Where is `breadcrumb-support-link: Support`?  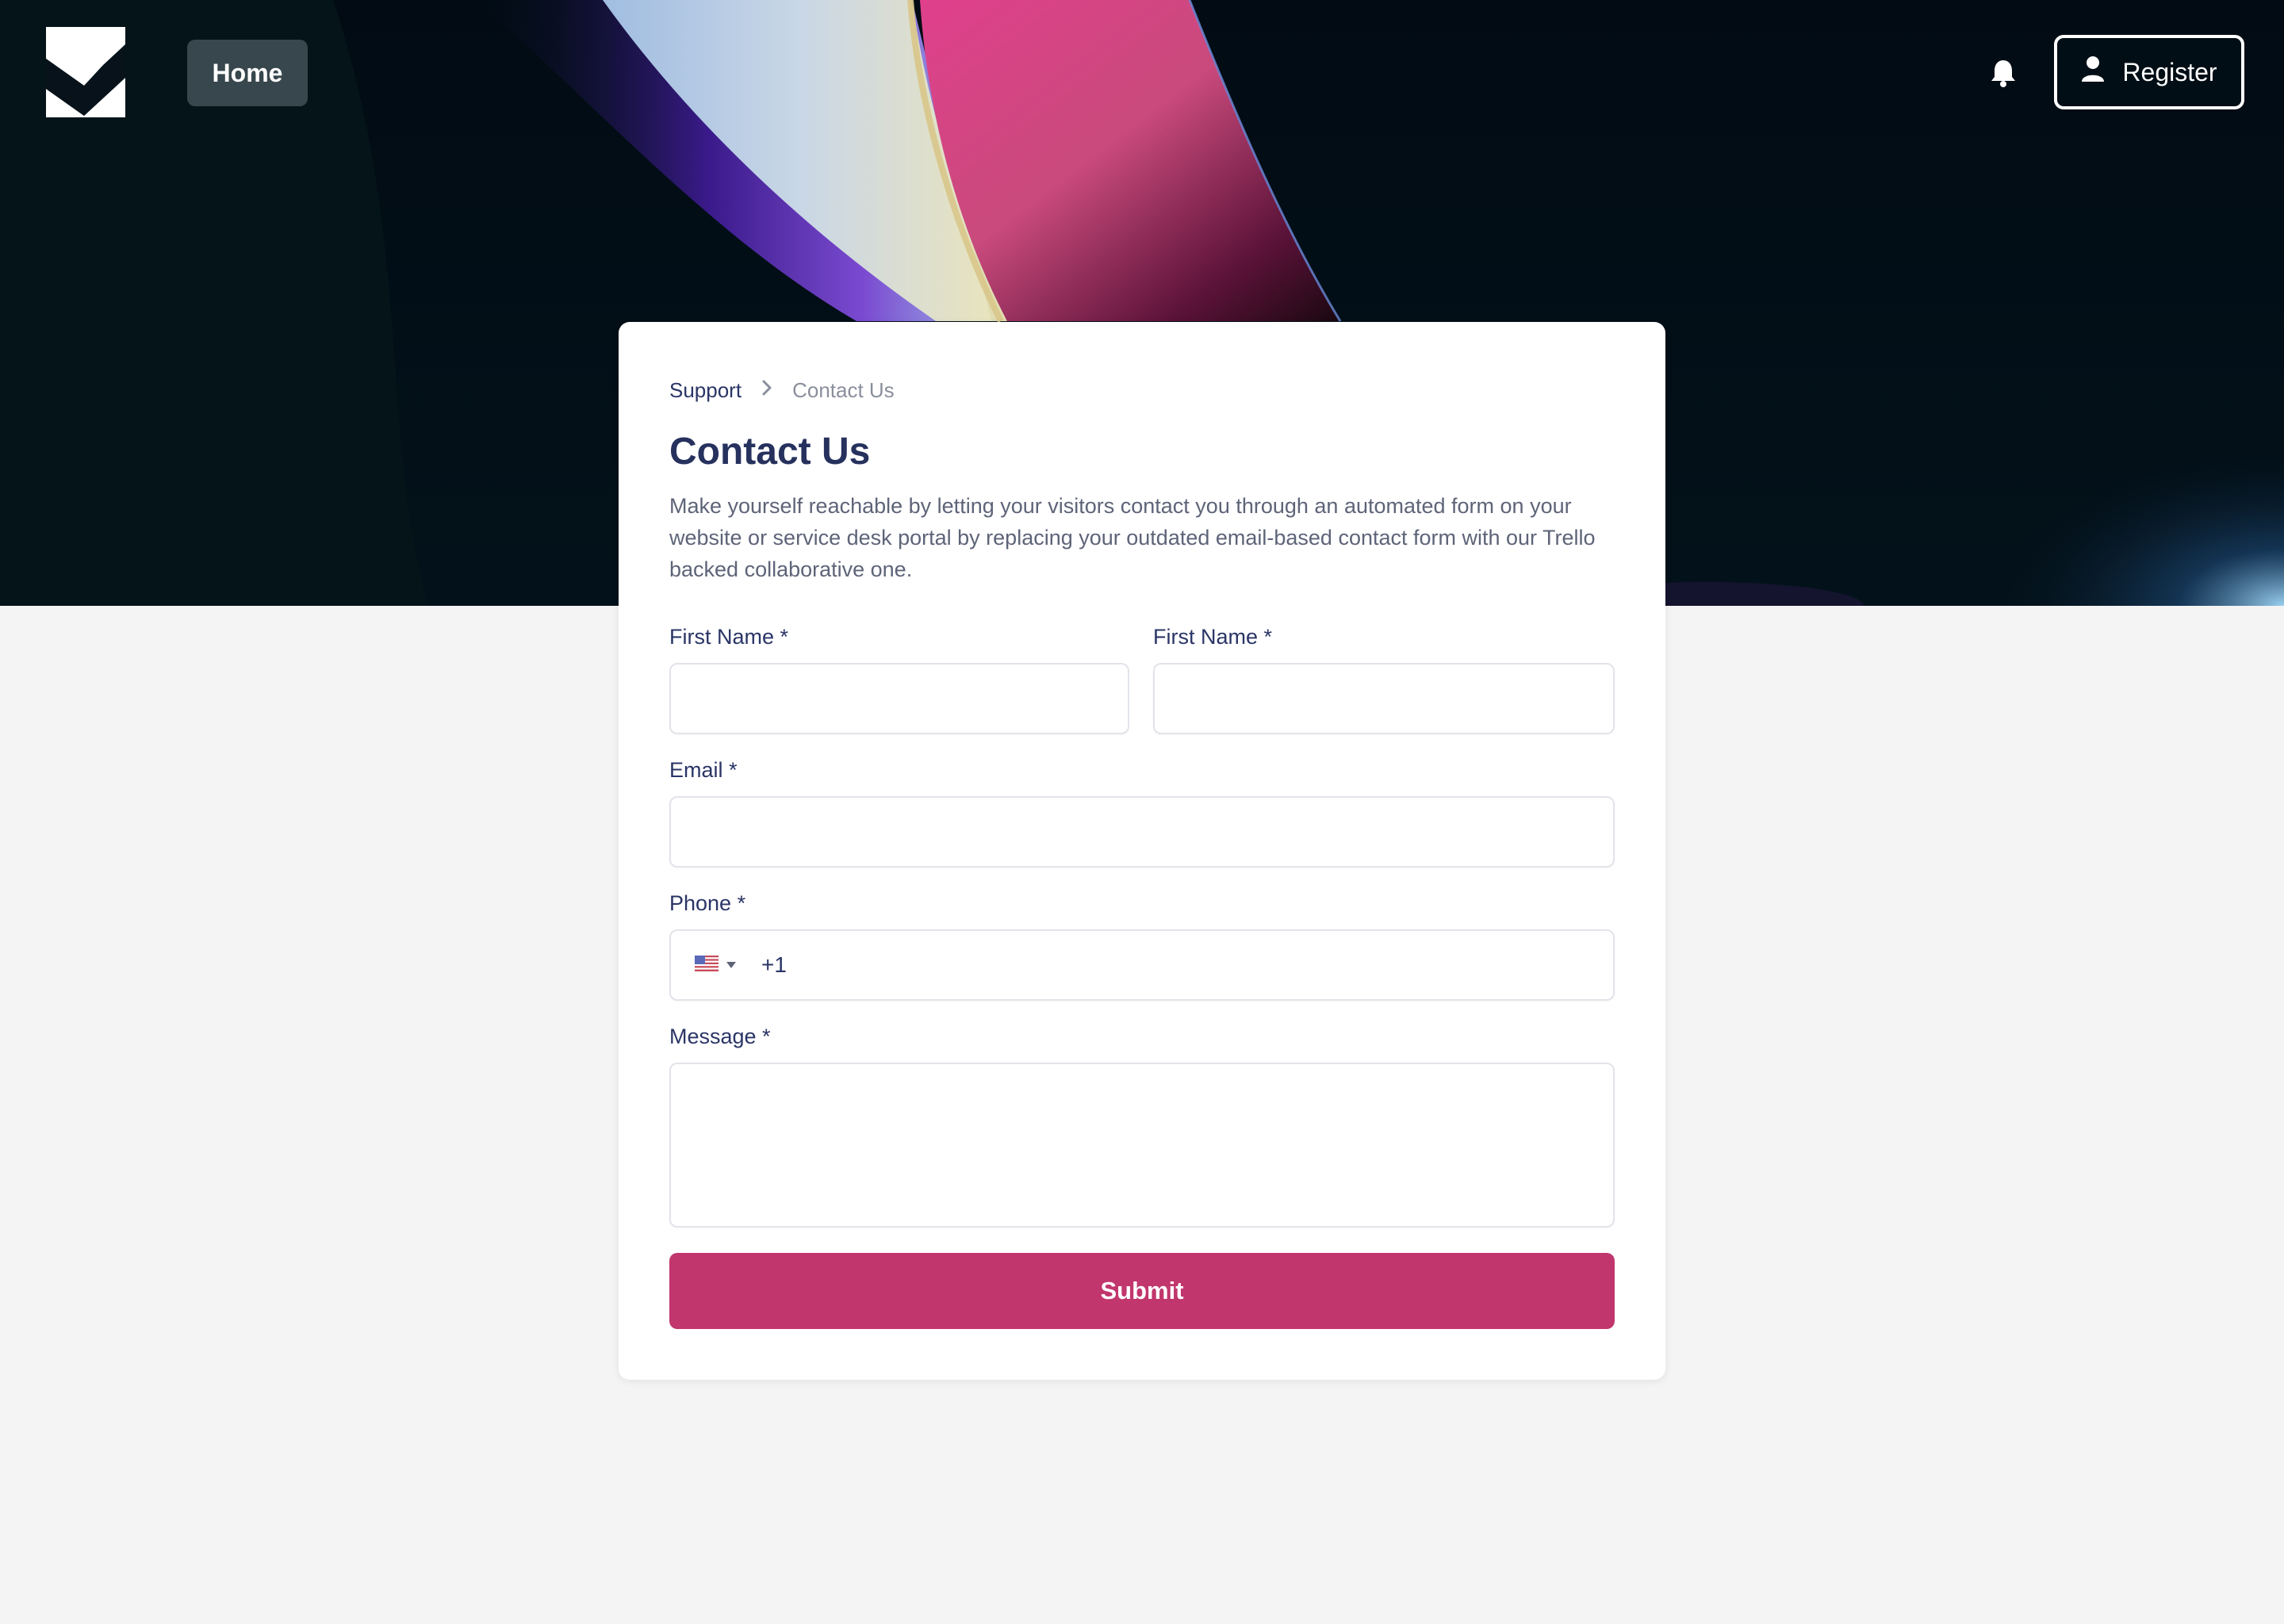 breadcrumb-support-link: Support is located at coordinates (705, 390).